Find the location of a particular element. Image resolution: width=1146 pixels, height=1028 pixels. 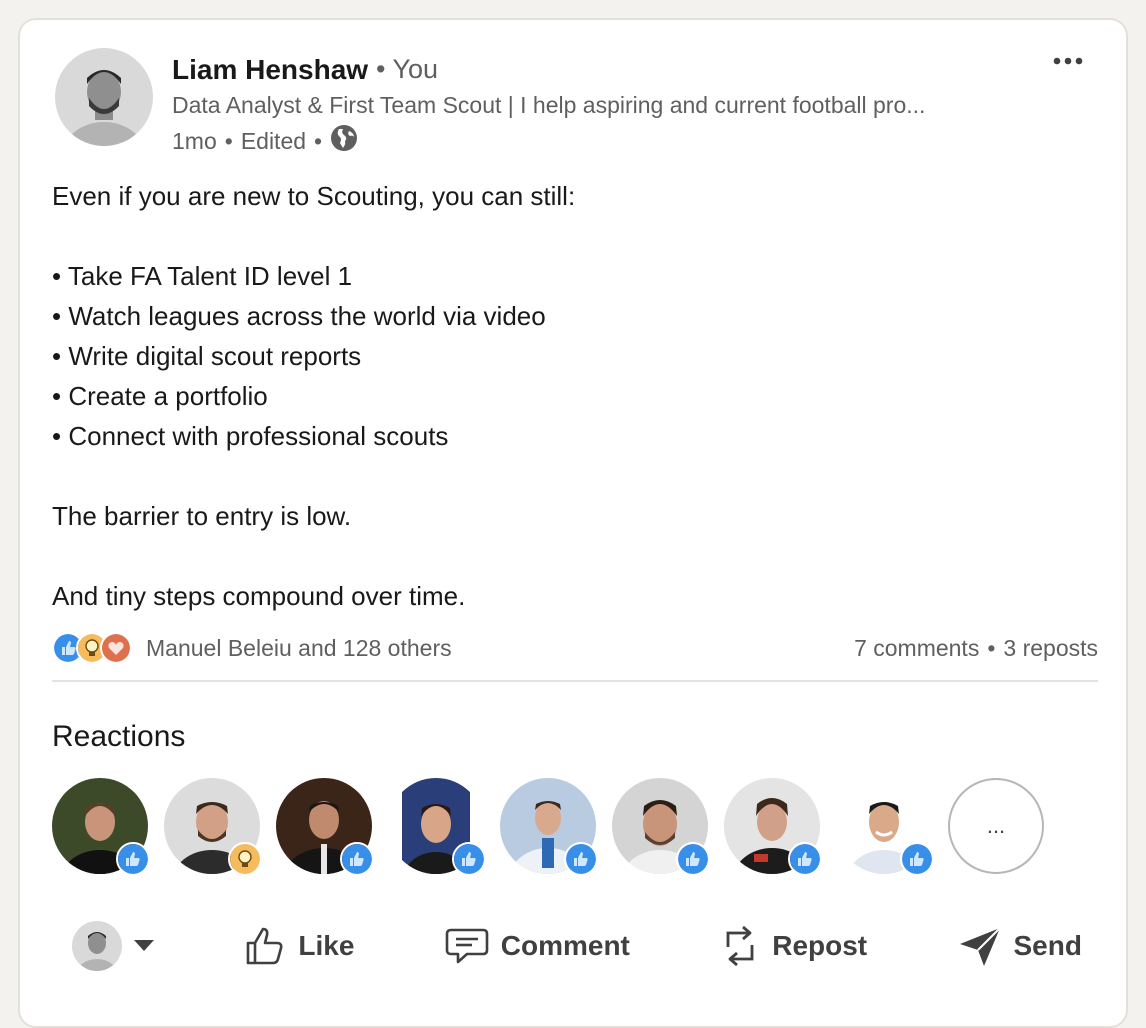

reaction-icons is located at coordinates (92, 648).